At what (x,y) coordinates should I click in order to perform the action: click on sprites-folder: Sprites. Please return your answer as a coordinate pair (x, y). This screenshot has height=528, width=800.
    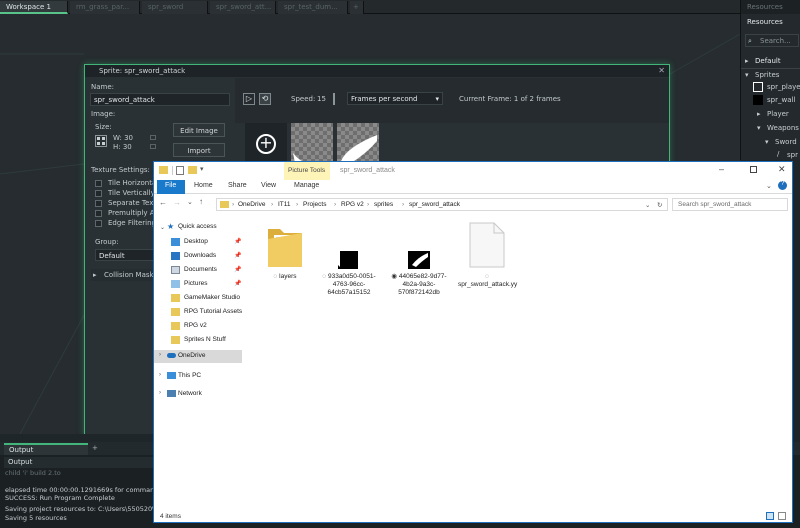
    Looking at the image, I should click on (767, 75).